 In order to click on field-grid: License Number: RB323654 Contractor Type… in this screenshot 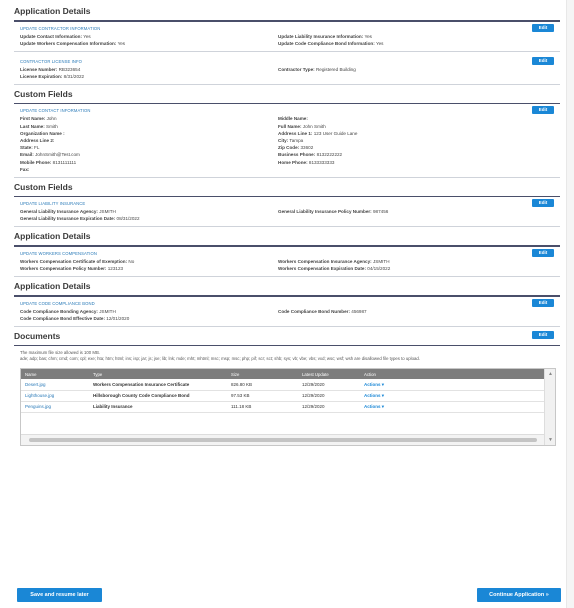, I will do `click(287, 73)`.